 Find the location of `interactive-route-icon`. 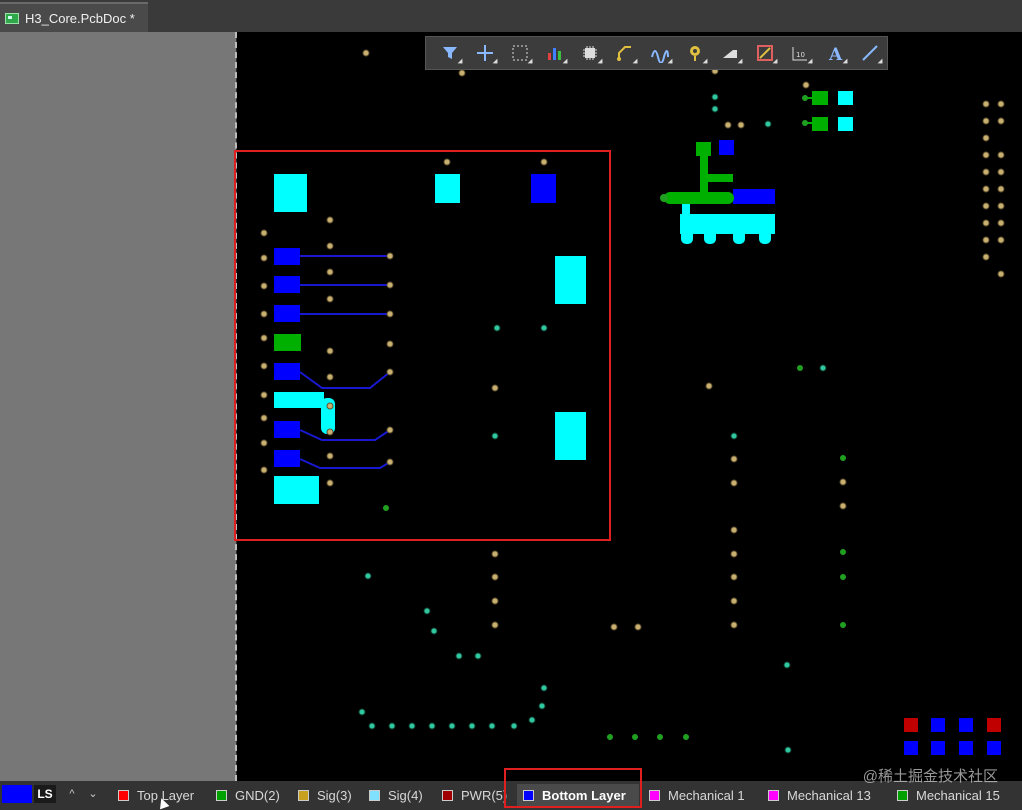

interactive-route-icon is located at coordinates (659, 53).